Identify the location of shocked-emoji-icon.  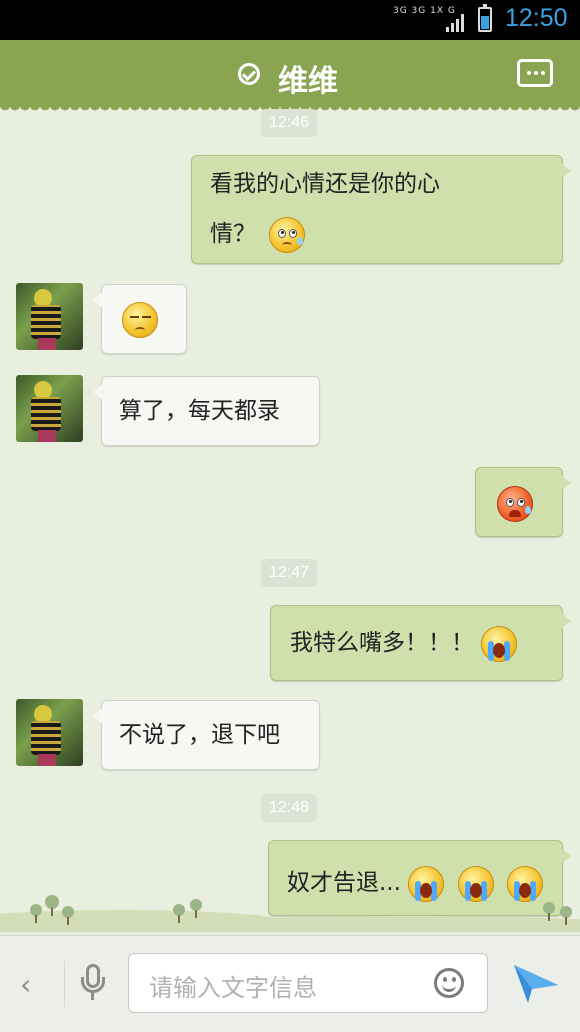
(515, 503).